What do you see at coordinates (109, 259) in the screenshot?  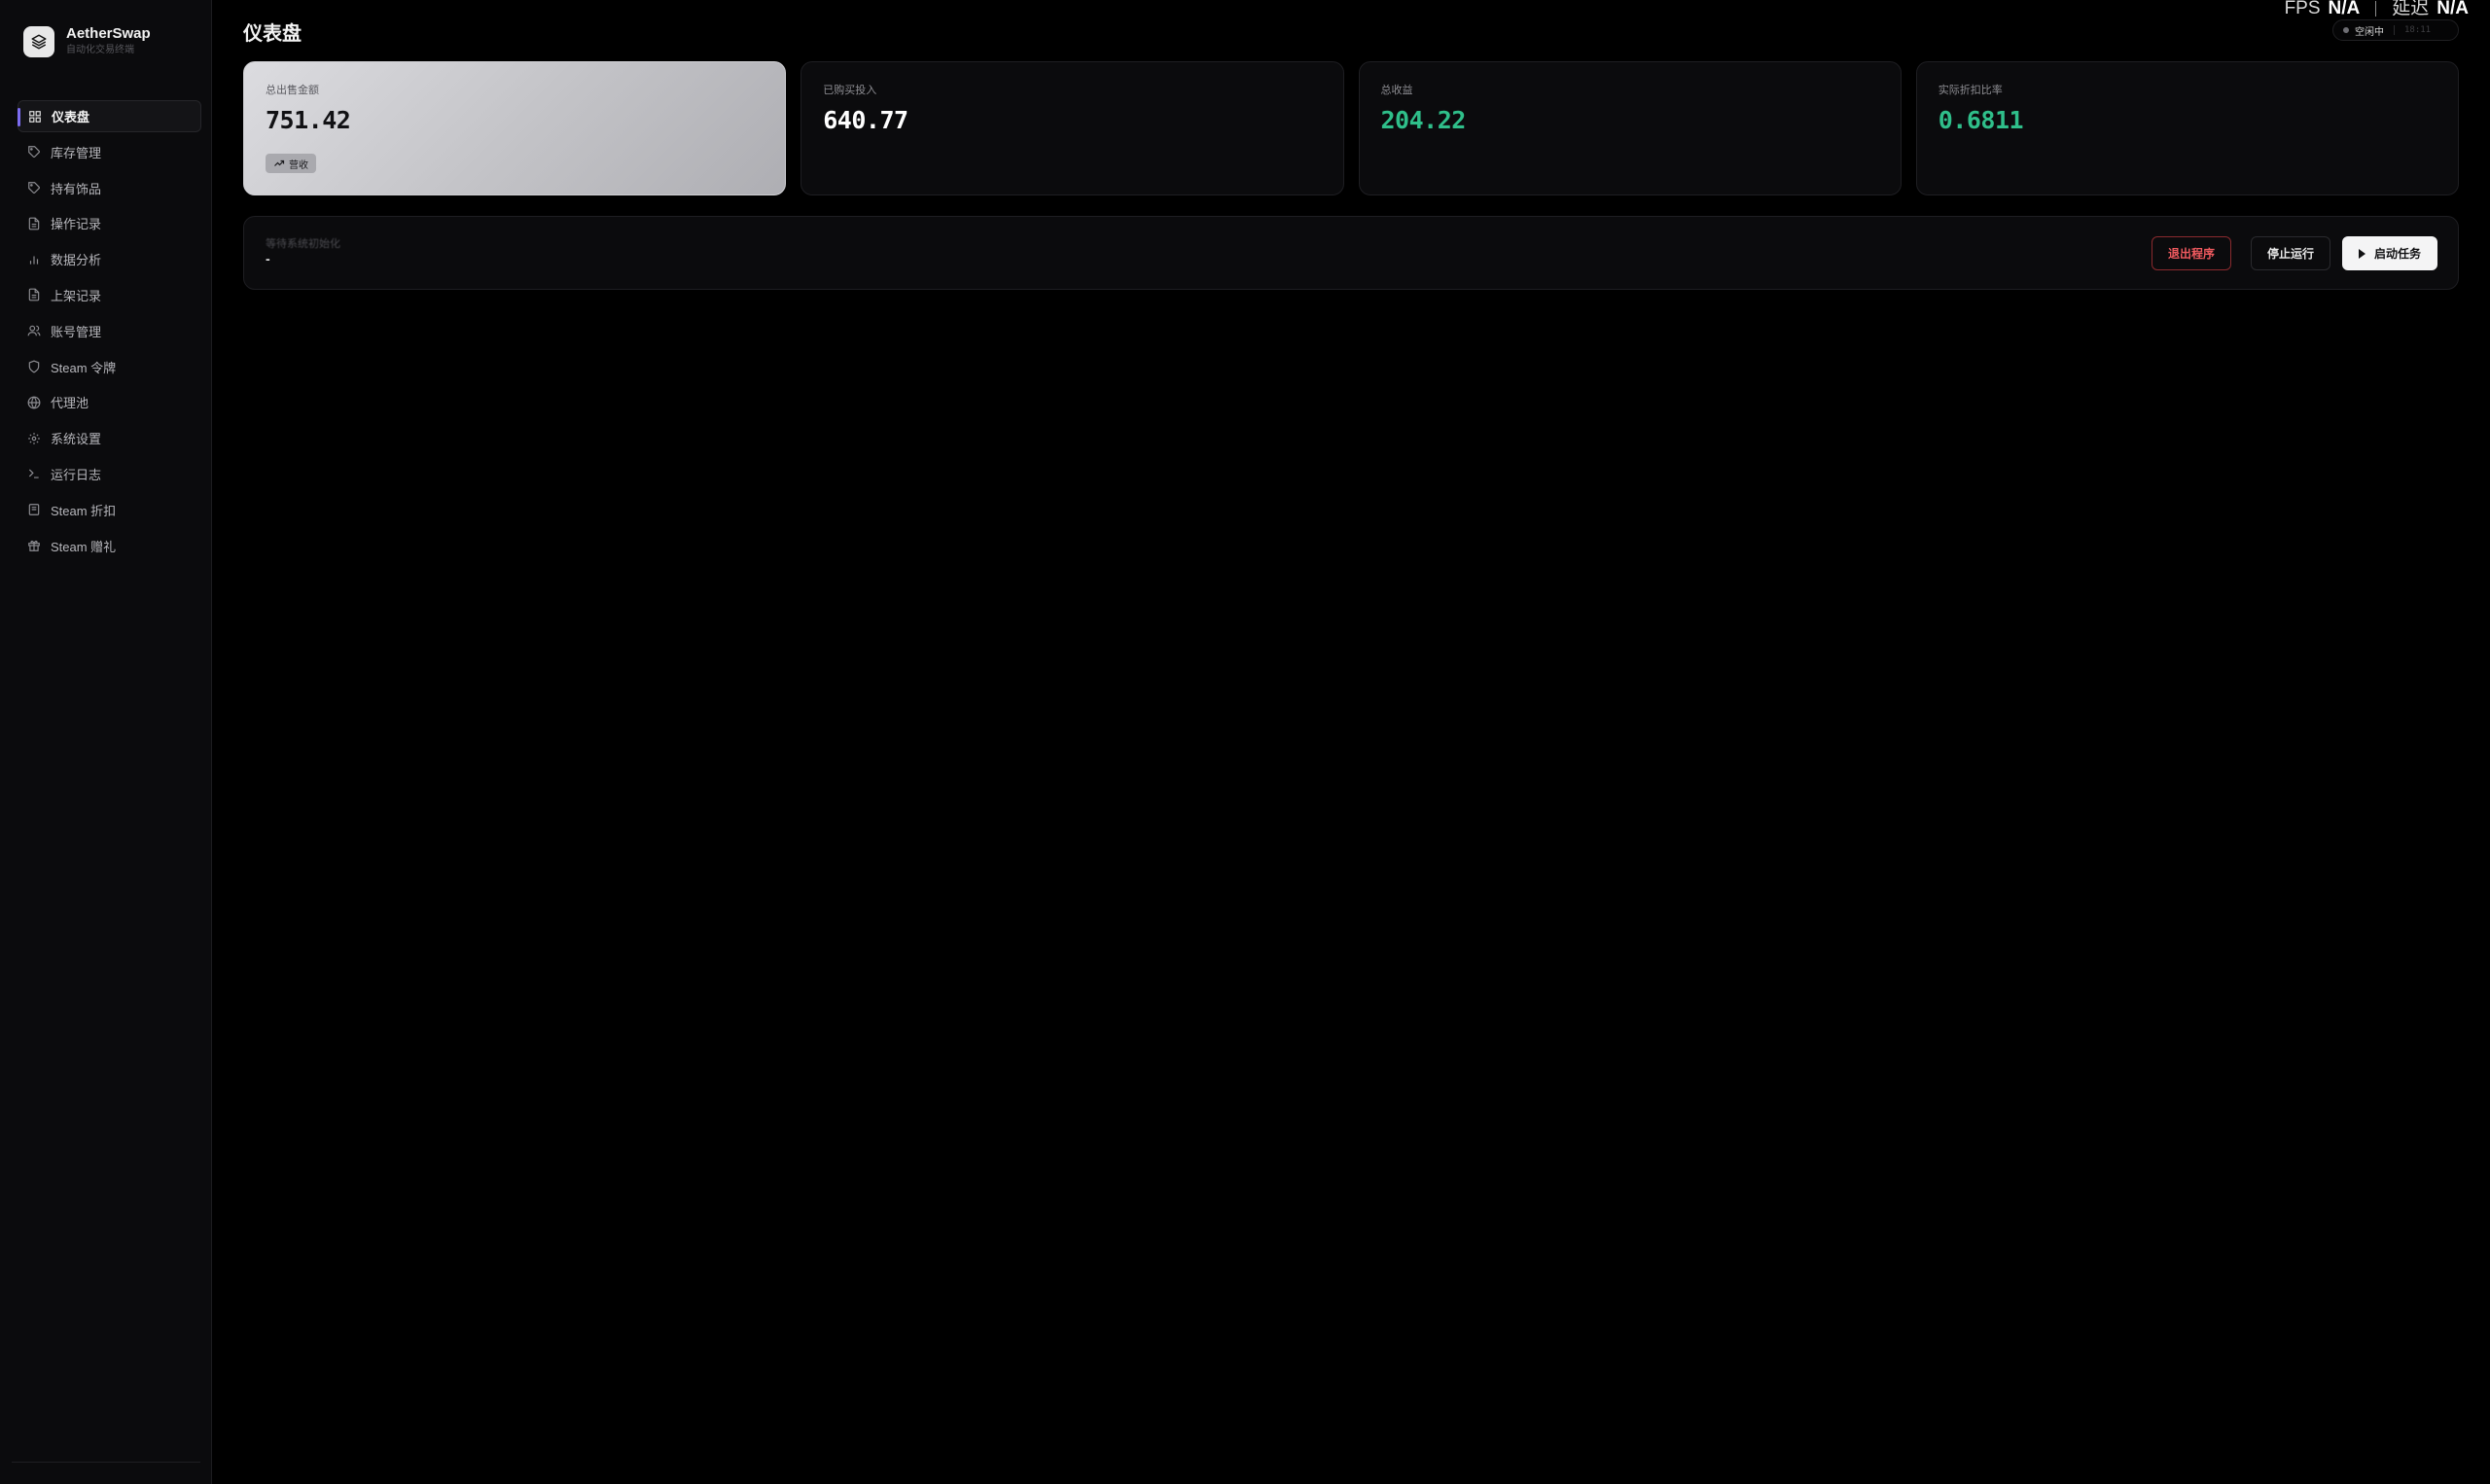 I see `sidebar-item-analytics: 数据分析` at bounding box center [109, 259].